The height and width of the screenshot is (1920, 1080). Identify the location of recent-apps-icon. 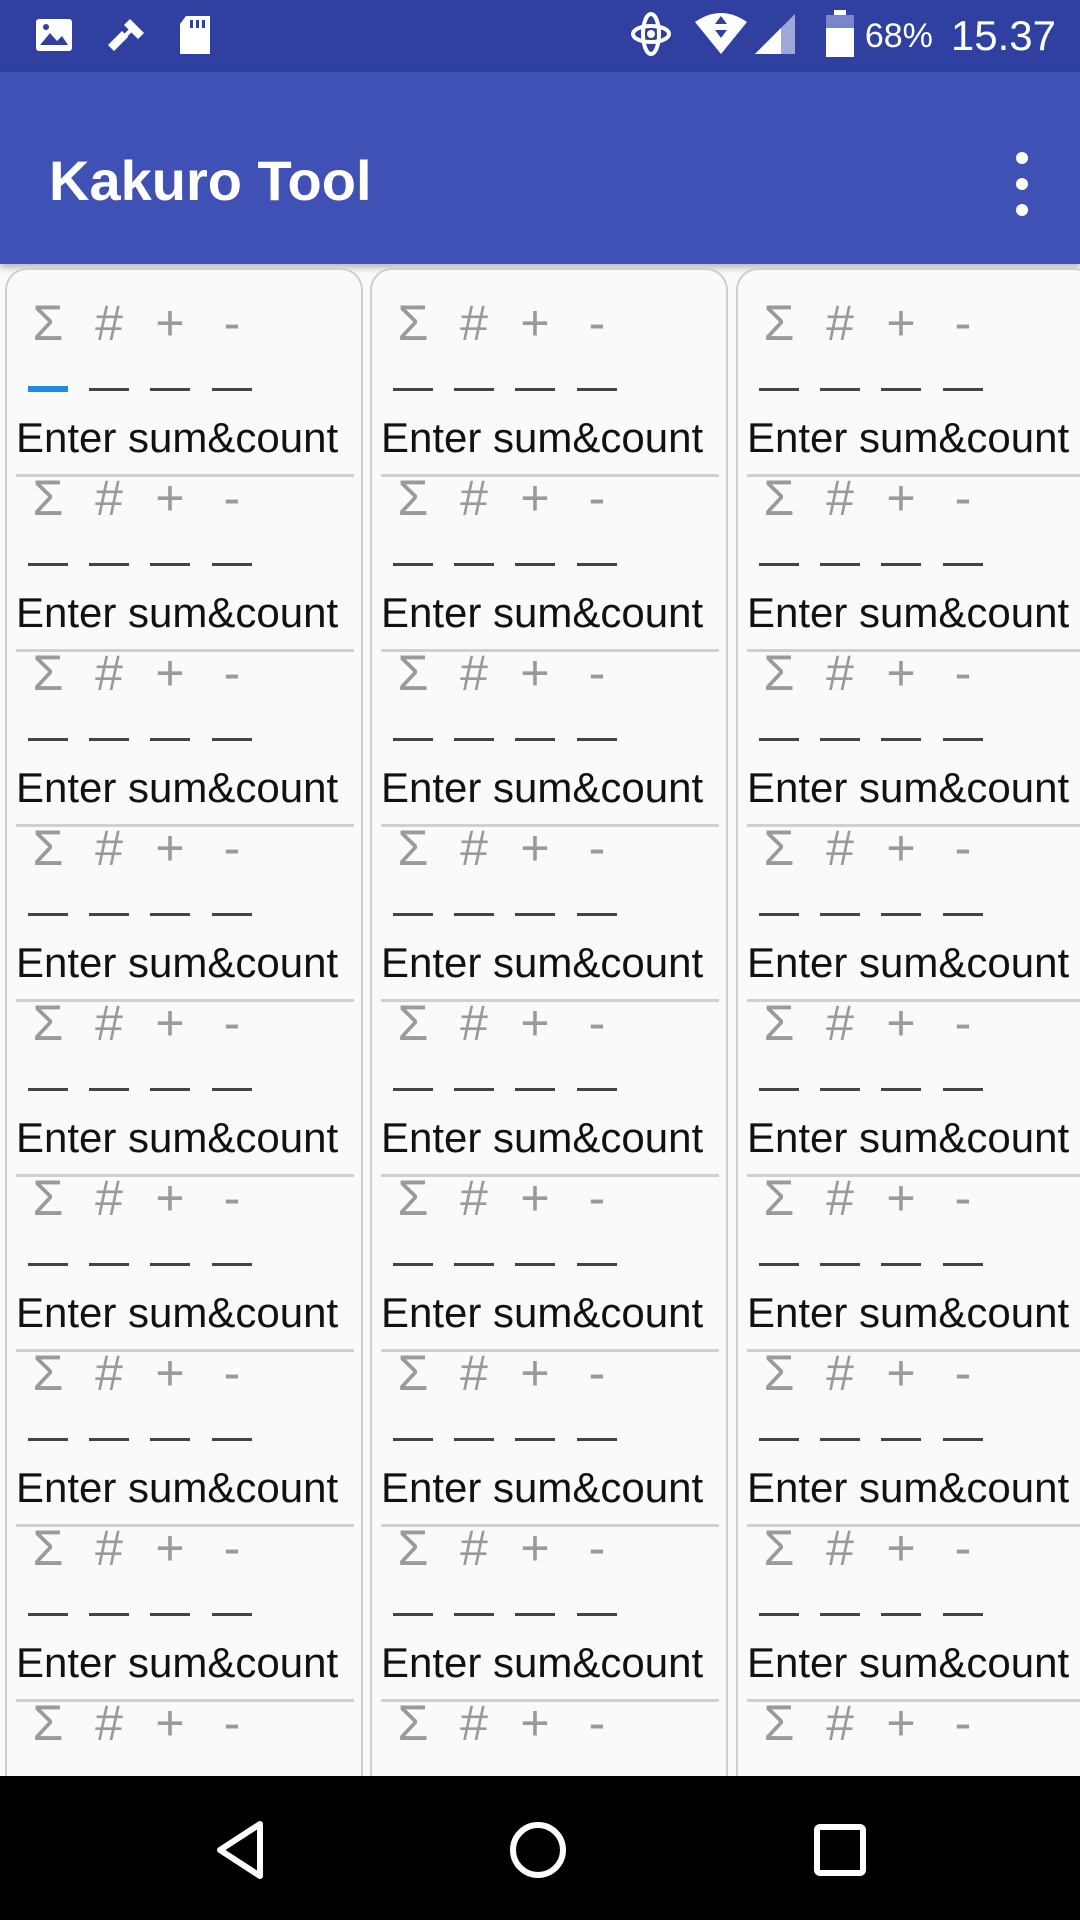
(840, 1850).